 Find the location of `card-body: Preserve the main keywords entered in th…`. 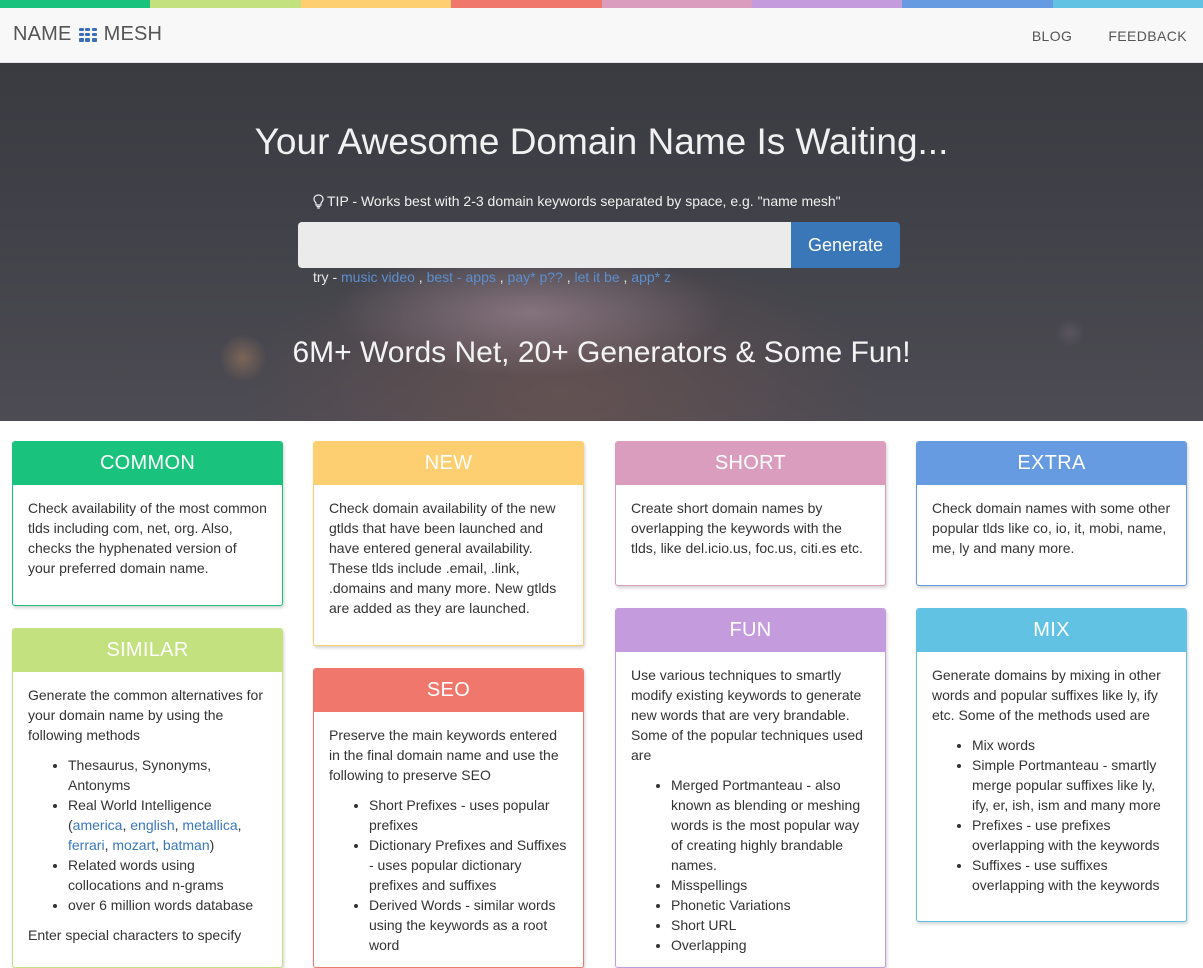

card-body: Preserve the main keywords entered in th… is located at coordinates (448, 839).